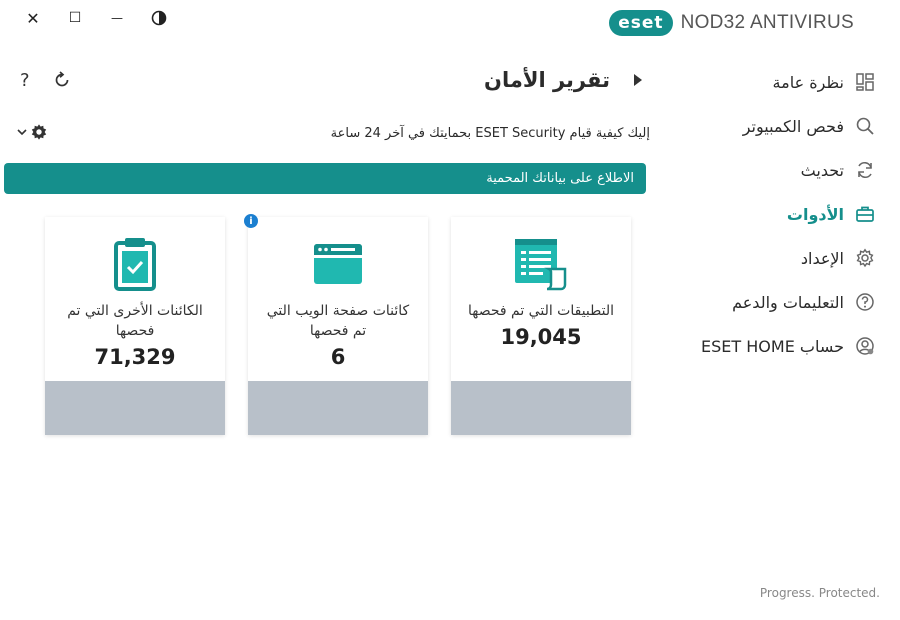  I want to click on sidebar-item-setup: الإعداد, so click(776, 258).